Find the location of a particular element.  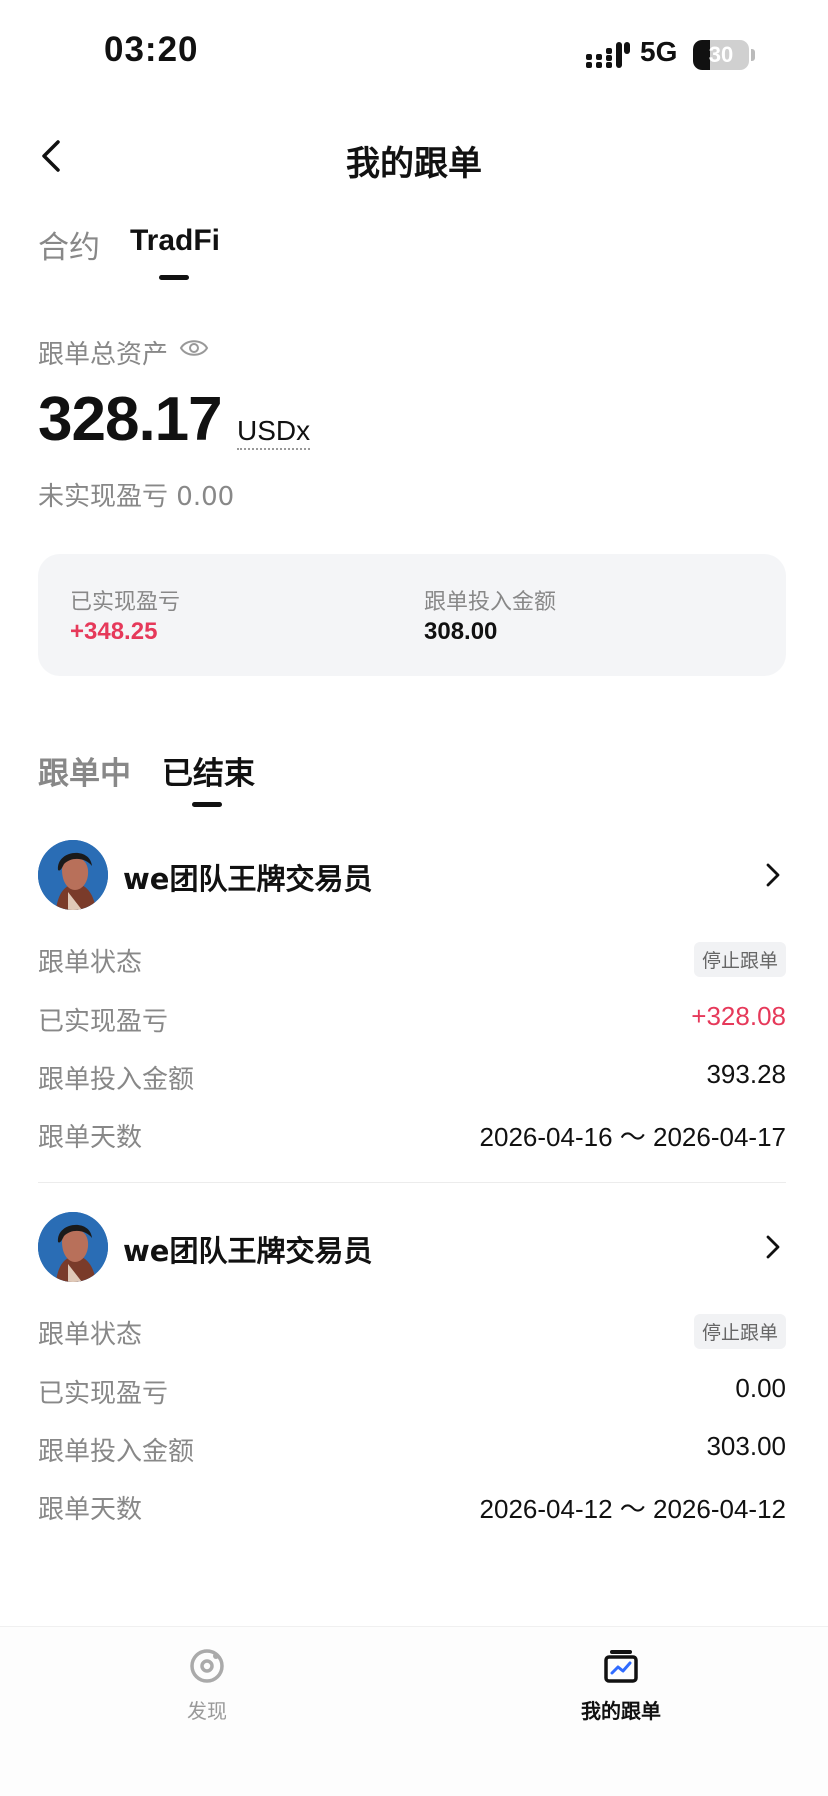

battery-icon: 30 is located at coordinates (721, 55).